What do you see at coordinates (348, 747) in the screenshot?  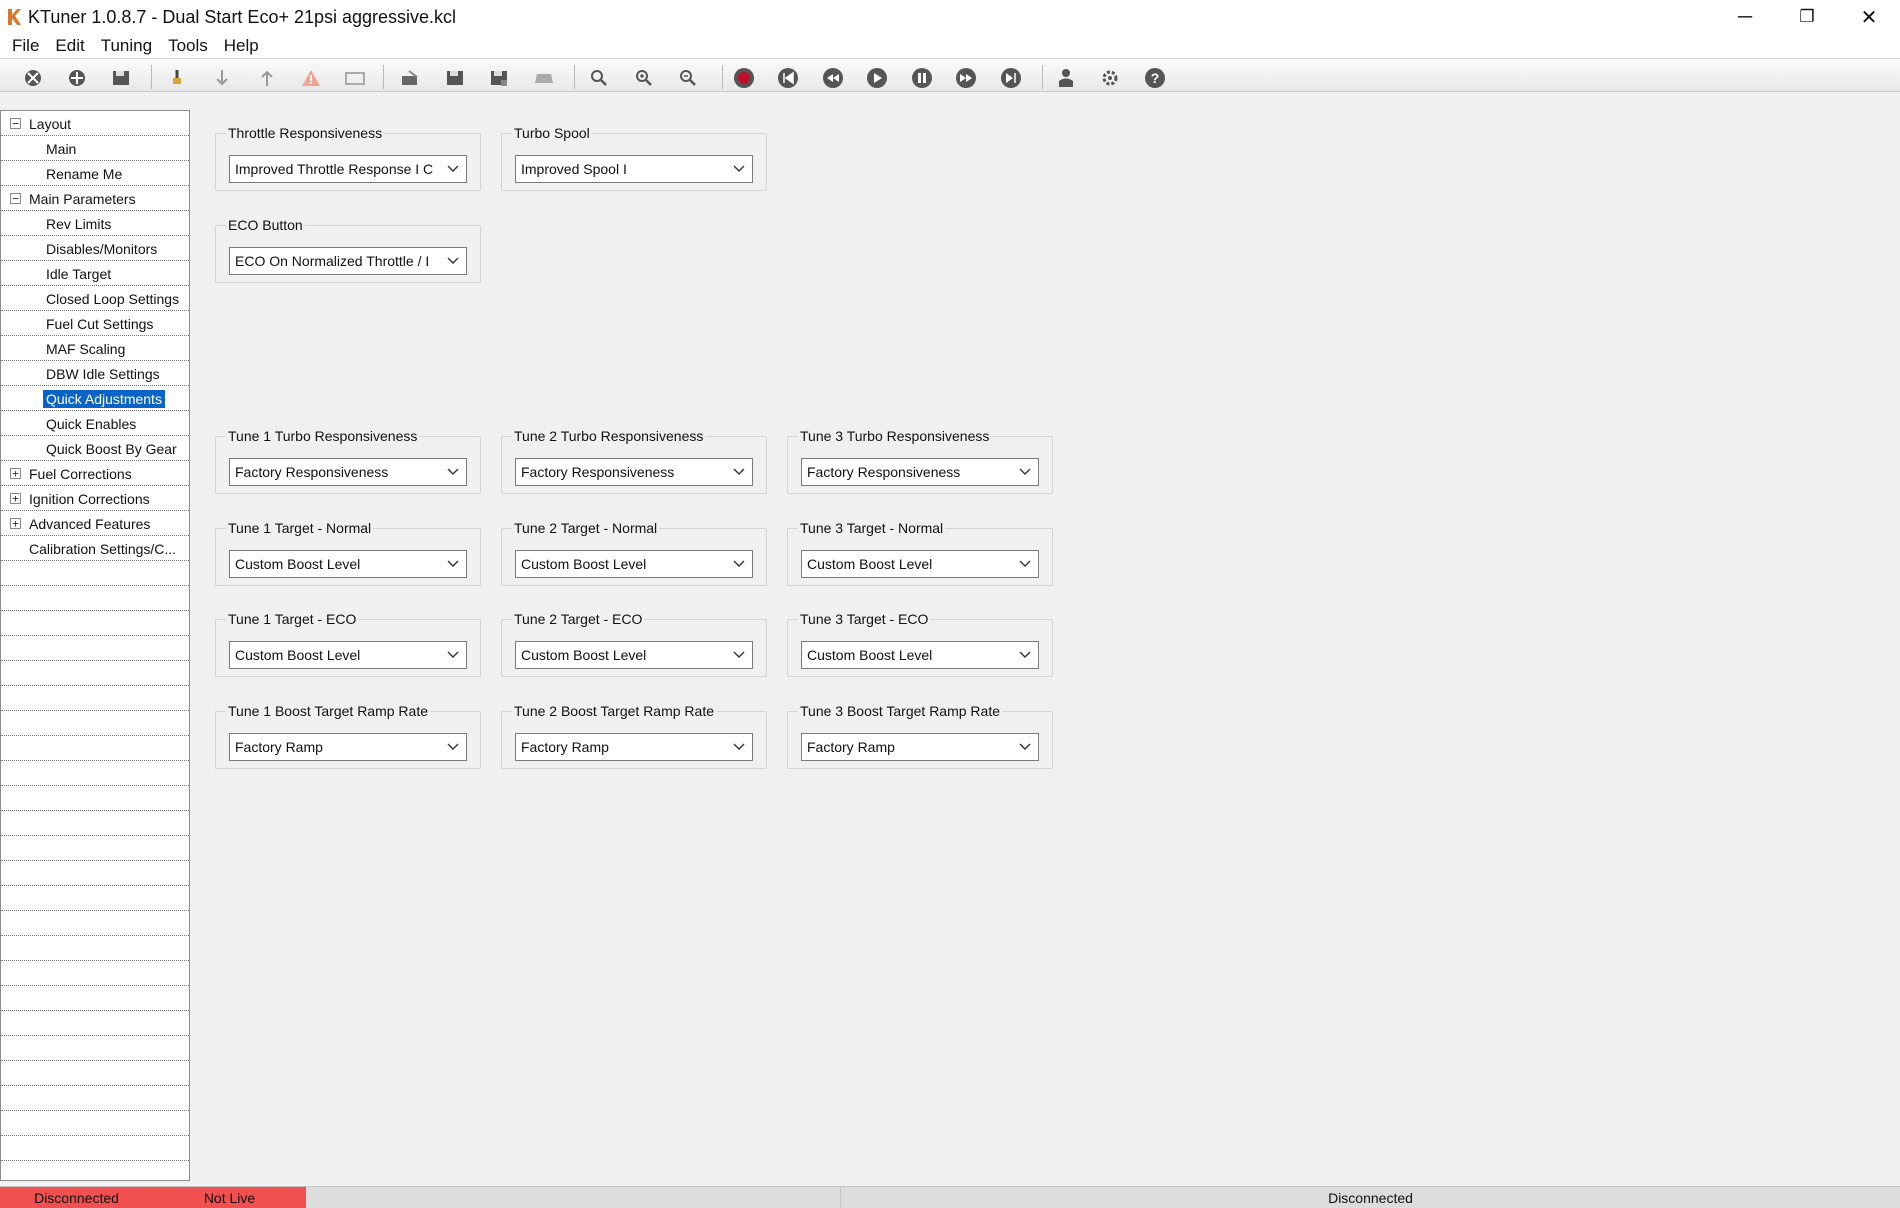 I see `tune1-boost-ramp-rate-select: Factory Ramp` at bounding box center [348, 747].